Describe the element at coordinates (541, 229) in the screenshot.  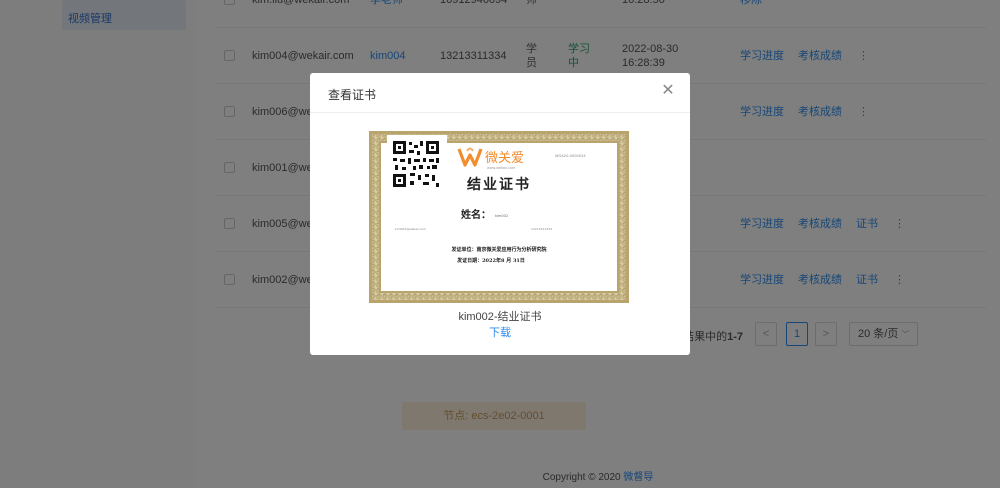
I see `cert-phone: 13213311334` at that location.